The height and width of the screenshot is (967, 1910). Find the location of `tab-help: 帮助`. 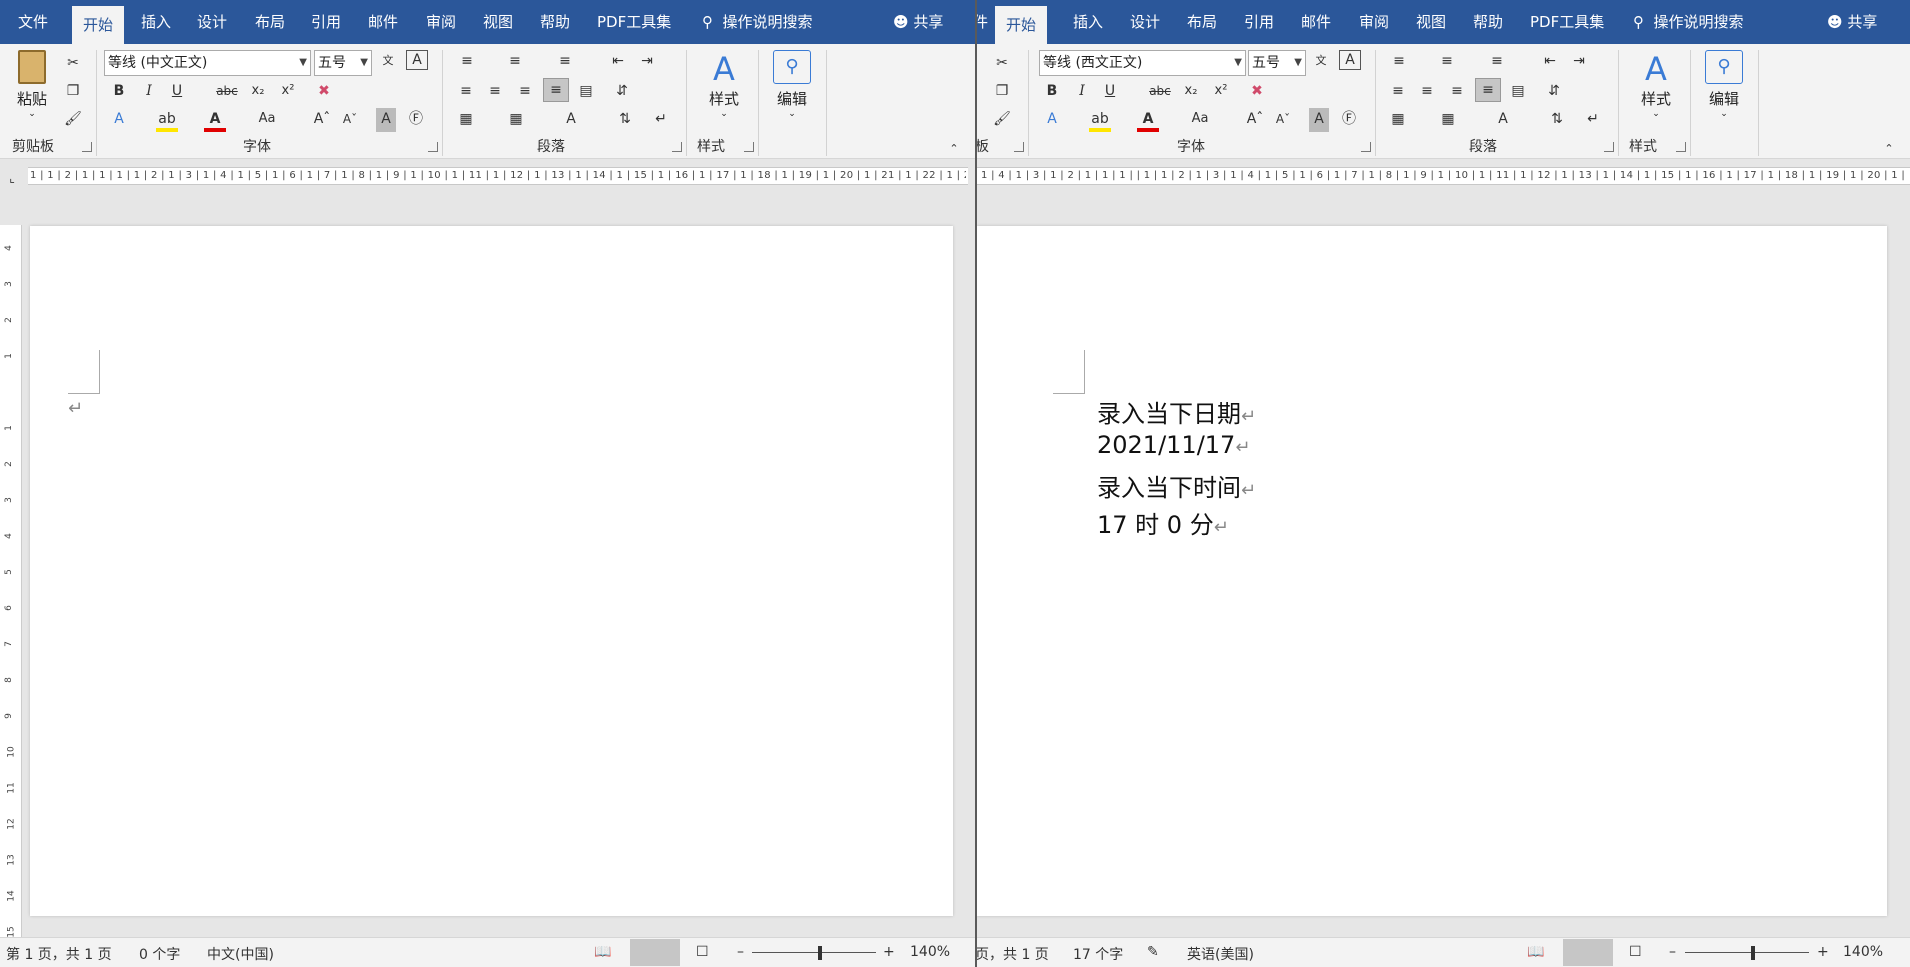

tab-help: 帮助 is located at coordinates (555, 22).